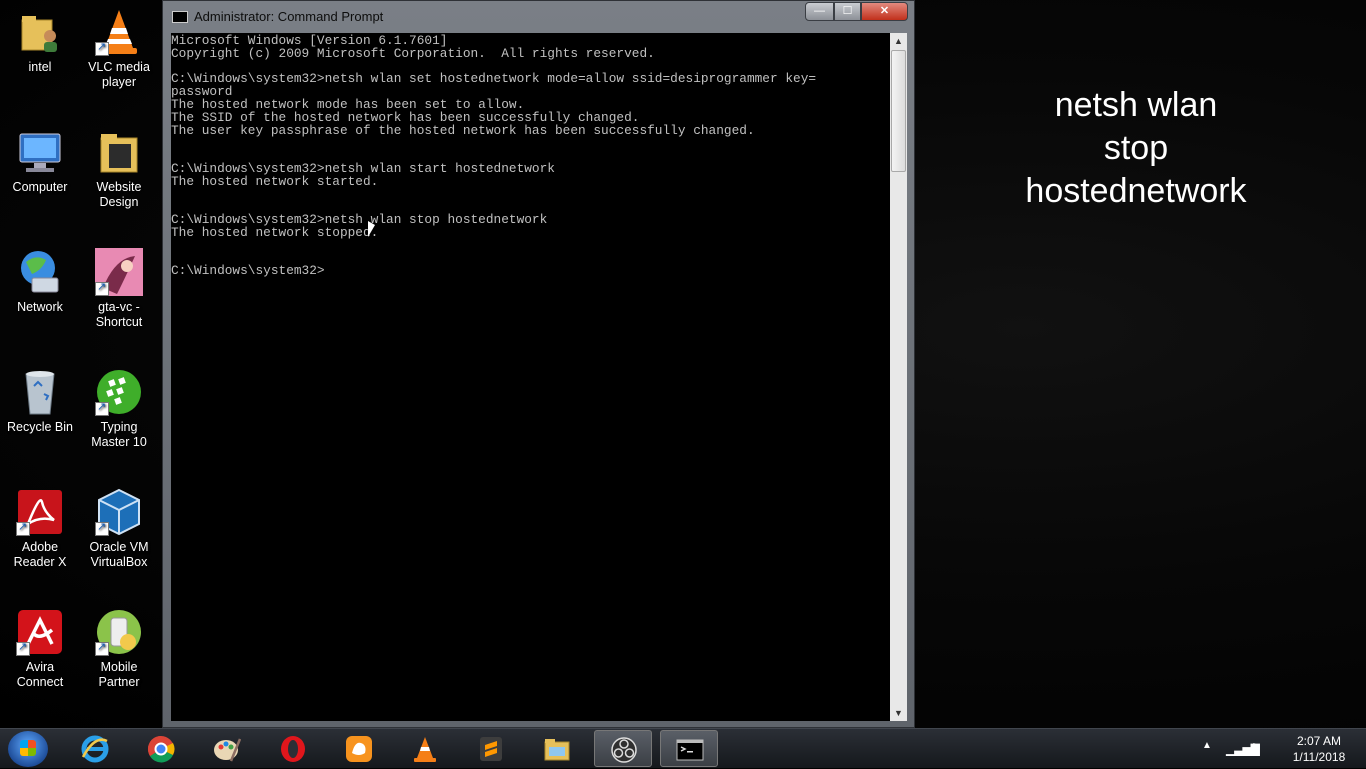  What do you see at coordinates (40, 32) in the screenshot?
I see `folder-user-icon` at bounding box center [40, 32].